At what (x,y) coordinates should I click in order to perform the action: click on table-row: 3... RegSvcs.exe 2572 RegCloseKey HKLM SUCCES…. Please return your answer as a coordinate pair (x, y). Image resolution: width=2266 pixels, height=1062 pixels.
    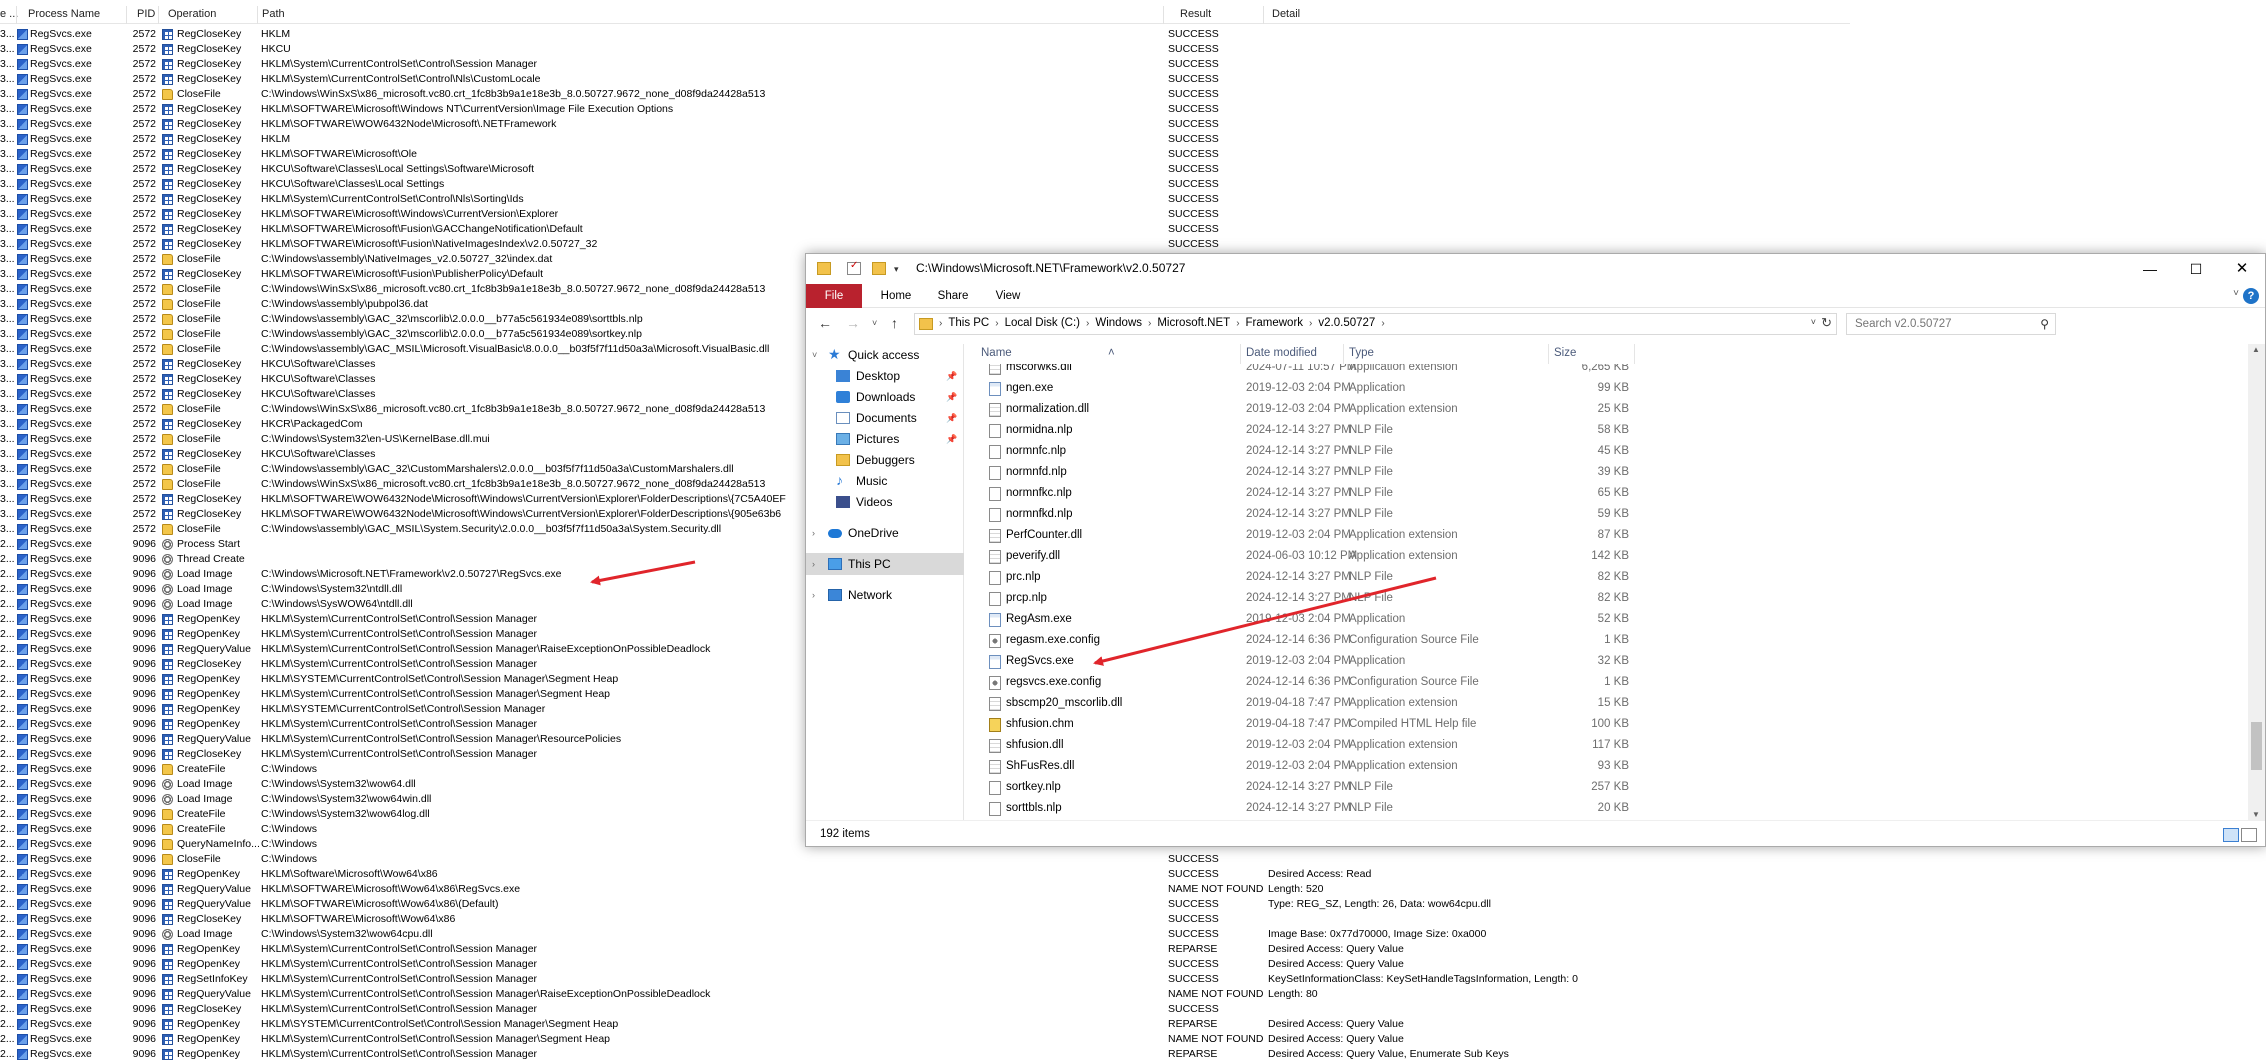
    Looking at the image, I should click on (925, 139).